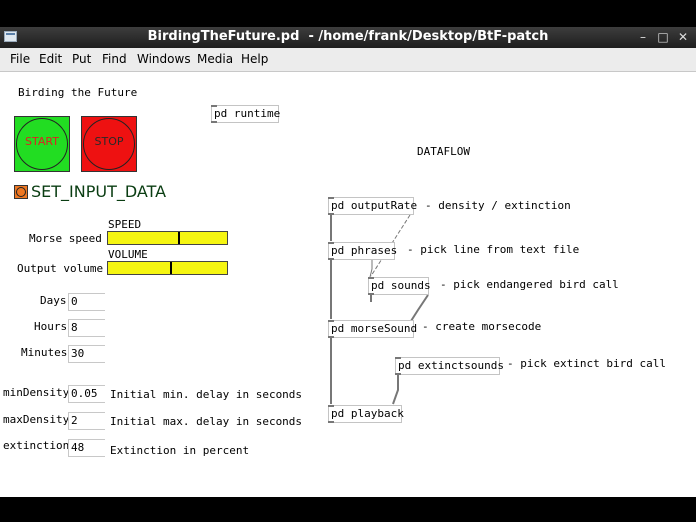  Describe the element at coordinates (36, 419) in the screenshot. I see `max-density-label: maxDensity` at that location.